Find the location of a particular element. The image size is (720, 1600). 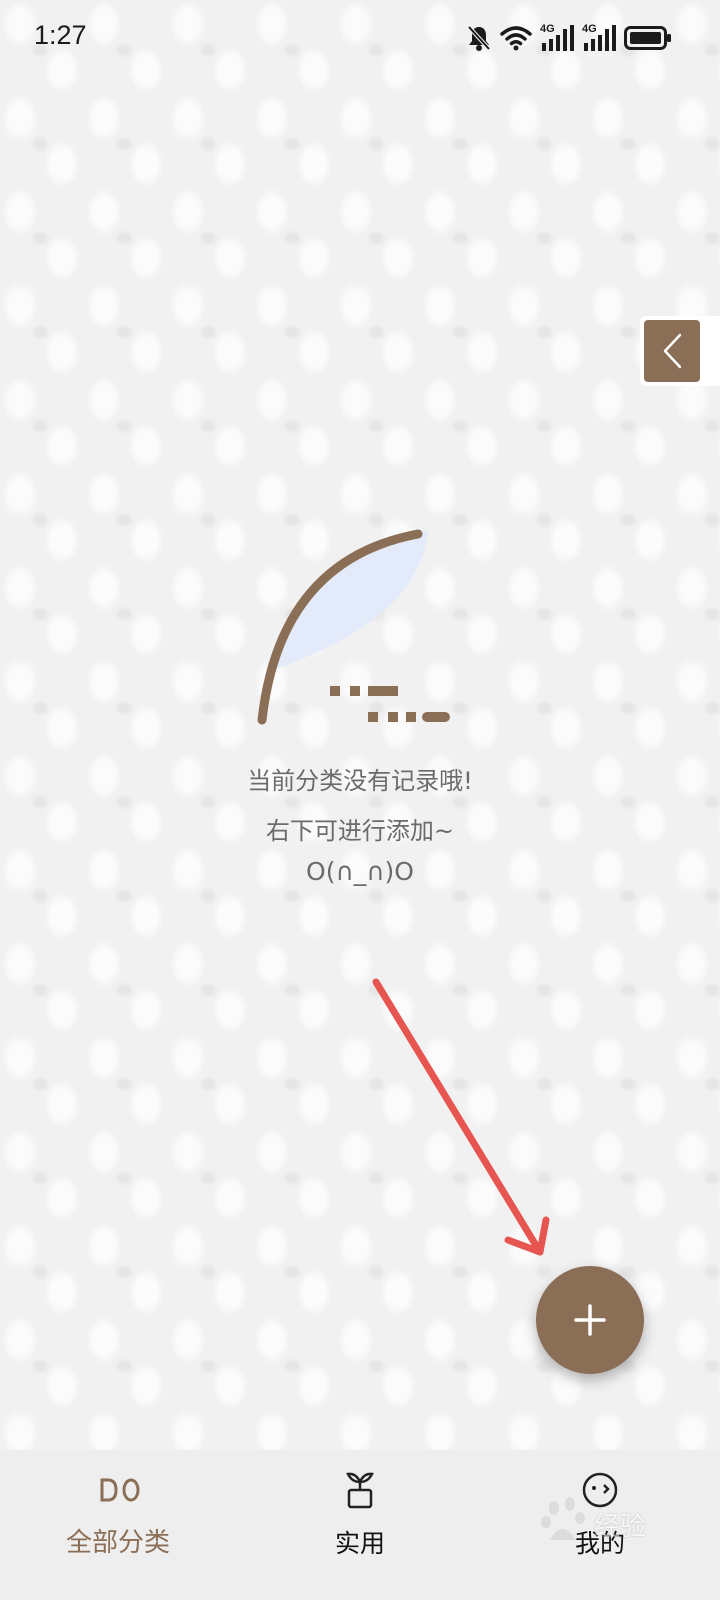

battery-icon is located at coordinates (648, 38).